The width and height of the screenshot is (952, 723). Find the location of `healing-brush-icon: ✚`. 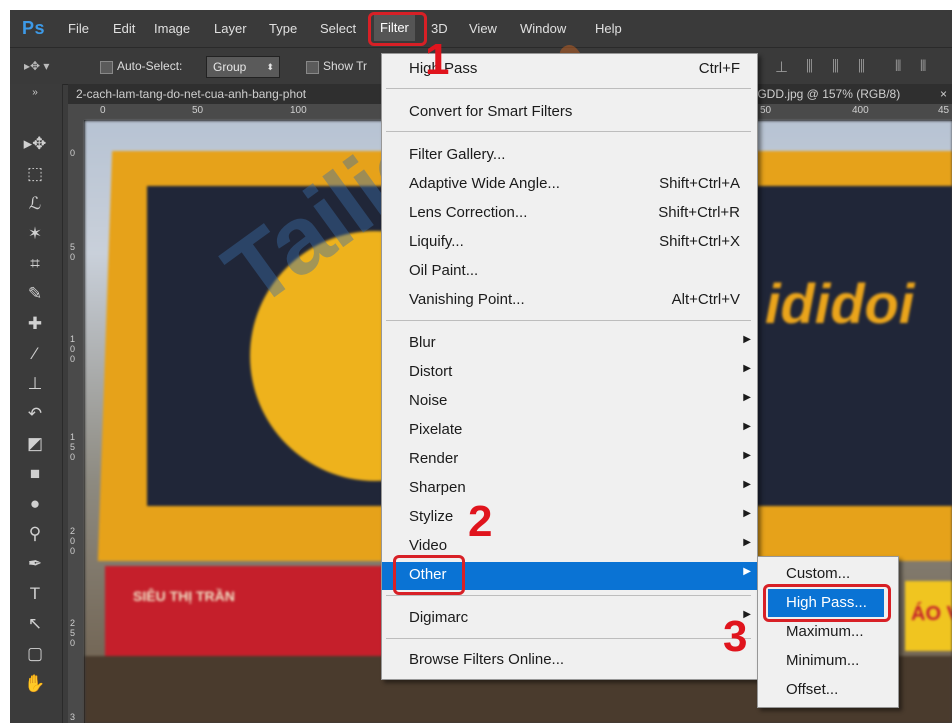

healing-brush-icon: ✚ is located at coordinates (35, 324).